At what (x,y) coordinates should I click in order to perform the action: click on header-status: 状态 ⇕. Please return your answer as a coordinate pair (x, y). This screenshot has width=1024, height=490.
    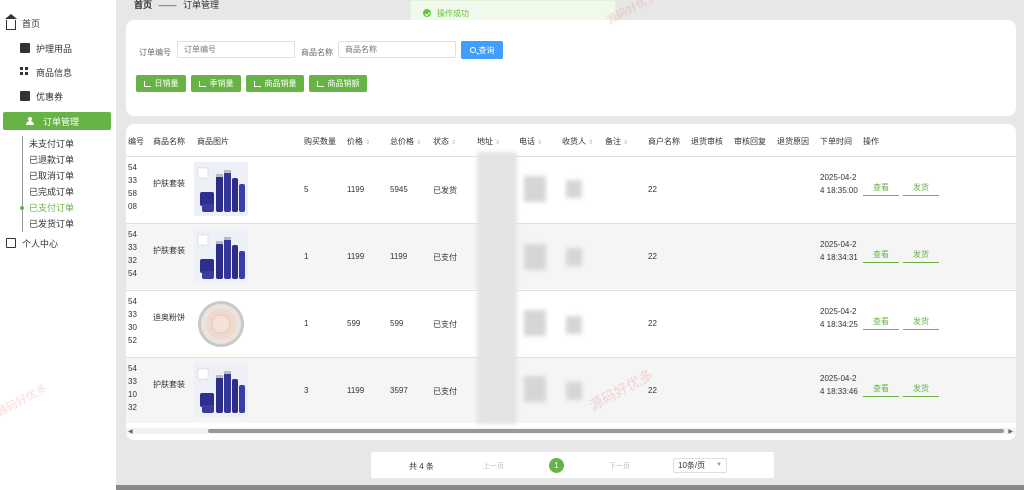
    Looking at the image, I should click on (444, 141).